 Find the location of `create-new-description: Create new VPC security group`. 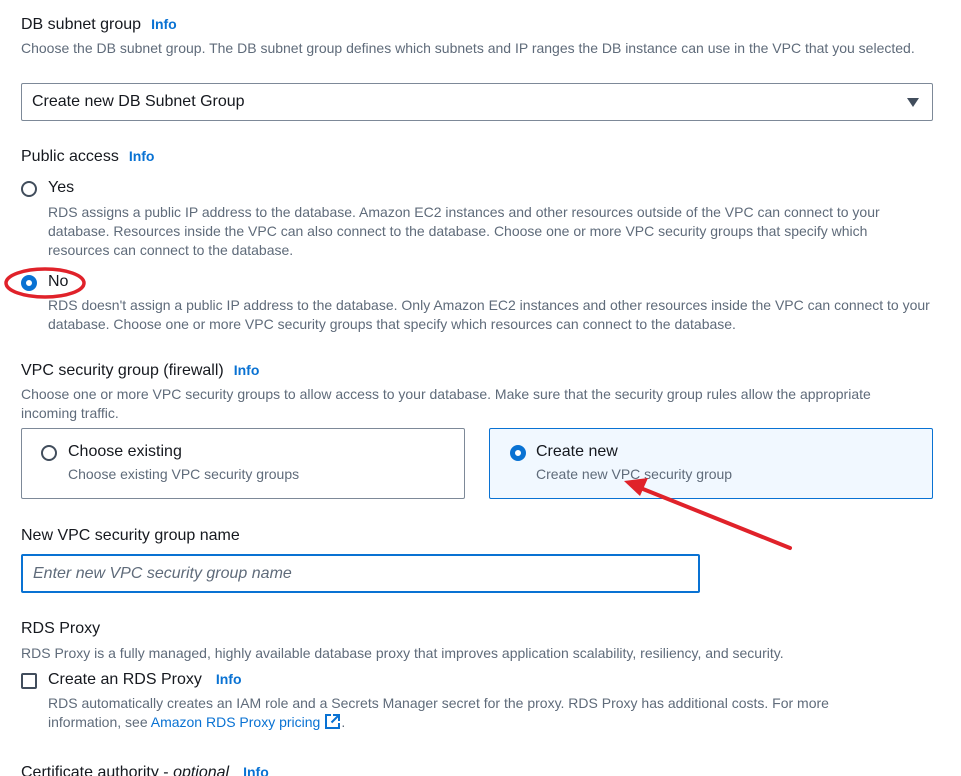

create-new-description: Create new VPC security group is located at coordinates (634, 474).